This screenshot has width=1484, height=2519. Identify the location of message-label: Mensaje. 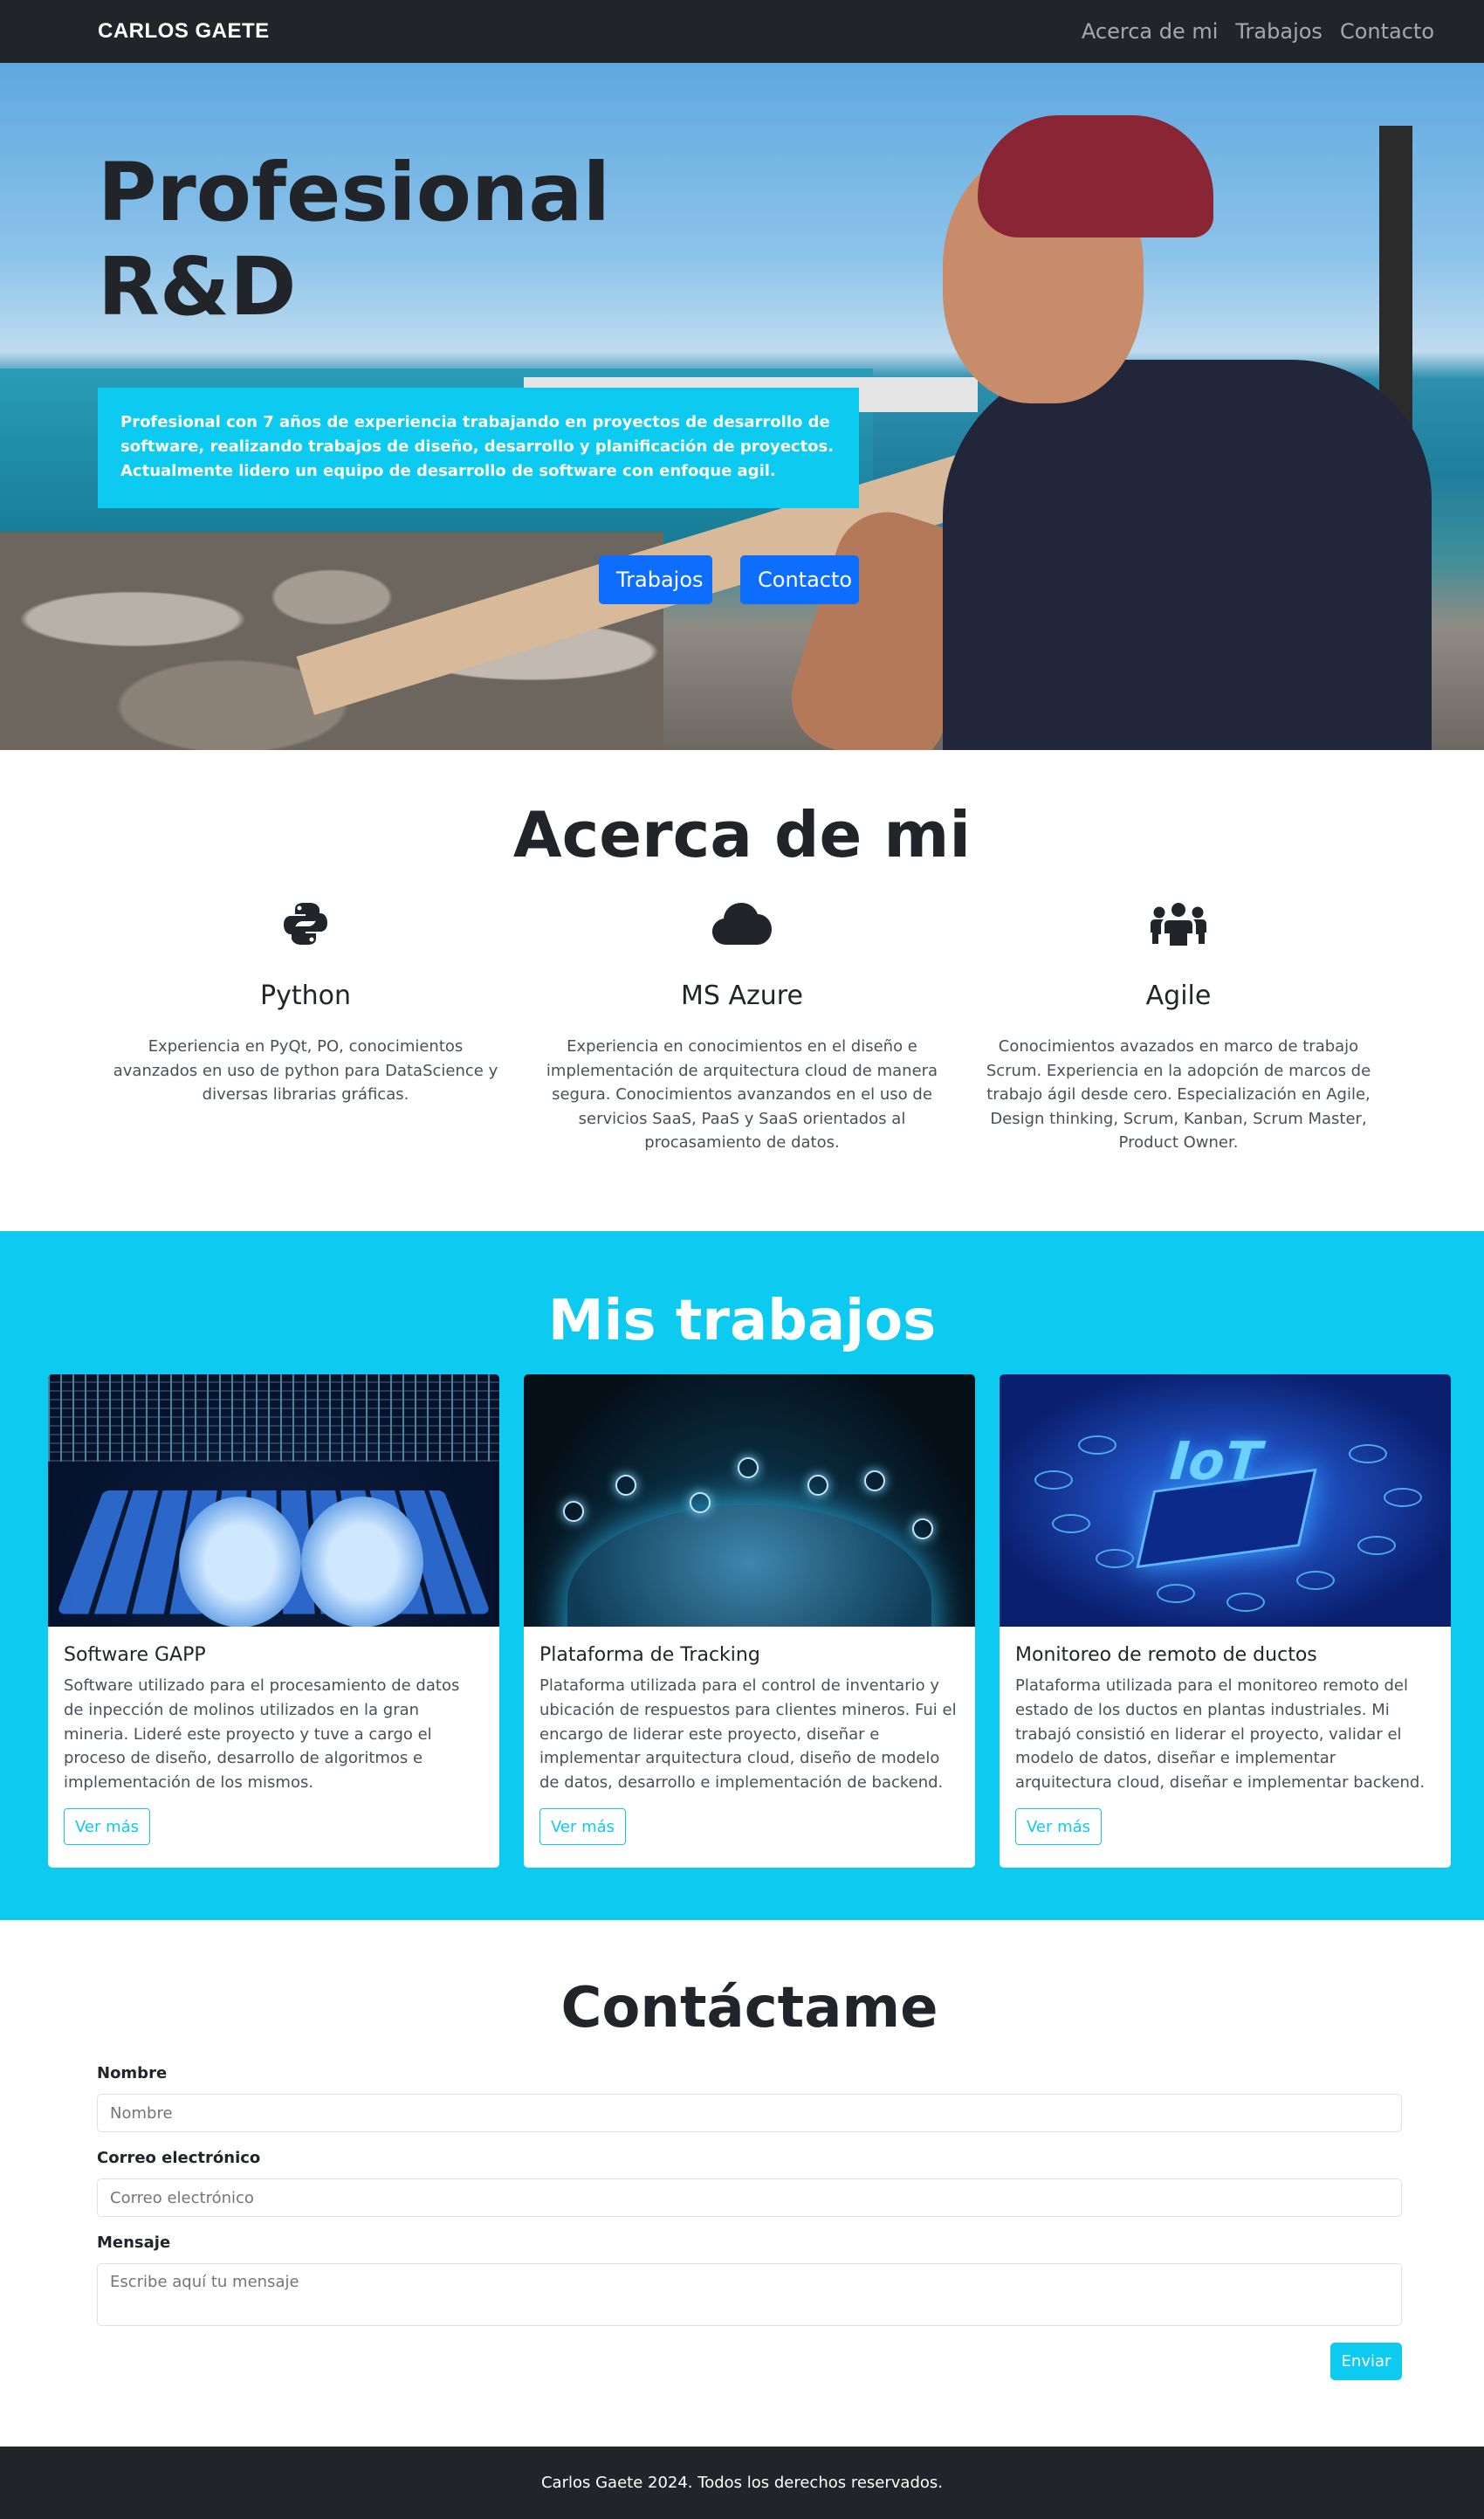
(134, 2242).